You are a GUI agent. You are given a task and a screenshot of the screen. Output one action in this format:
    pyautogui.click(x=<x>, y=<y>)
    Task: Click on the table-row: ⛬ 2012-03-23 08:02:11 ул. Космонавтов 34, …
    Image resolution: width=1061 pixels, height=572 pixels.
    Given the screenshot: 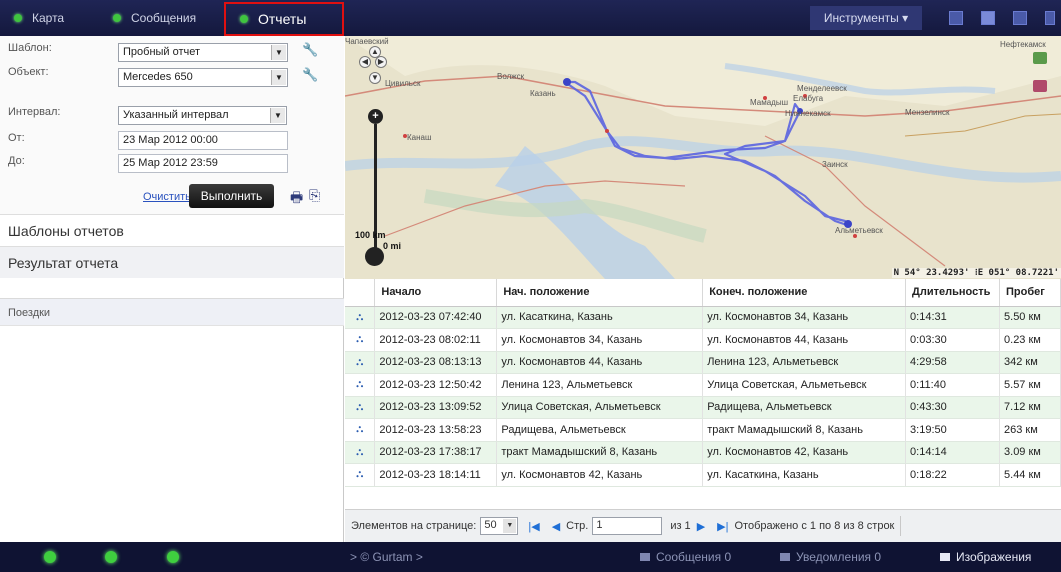 What is the action you would take?
    pyautogui.click(x=703, y=340)
    